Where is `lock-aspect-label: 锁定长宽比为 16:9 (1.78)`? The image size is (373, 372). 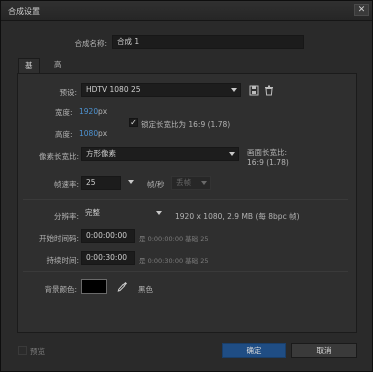 lock-aspect-label: 锁定长宽比为 16:9 (1.78) is located at coordinates (186, 124).